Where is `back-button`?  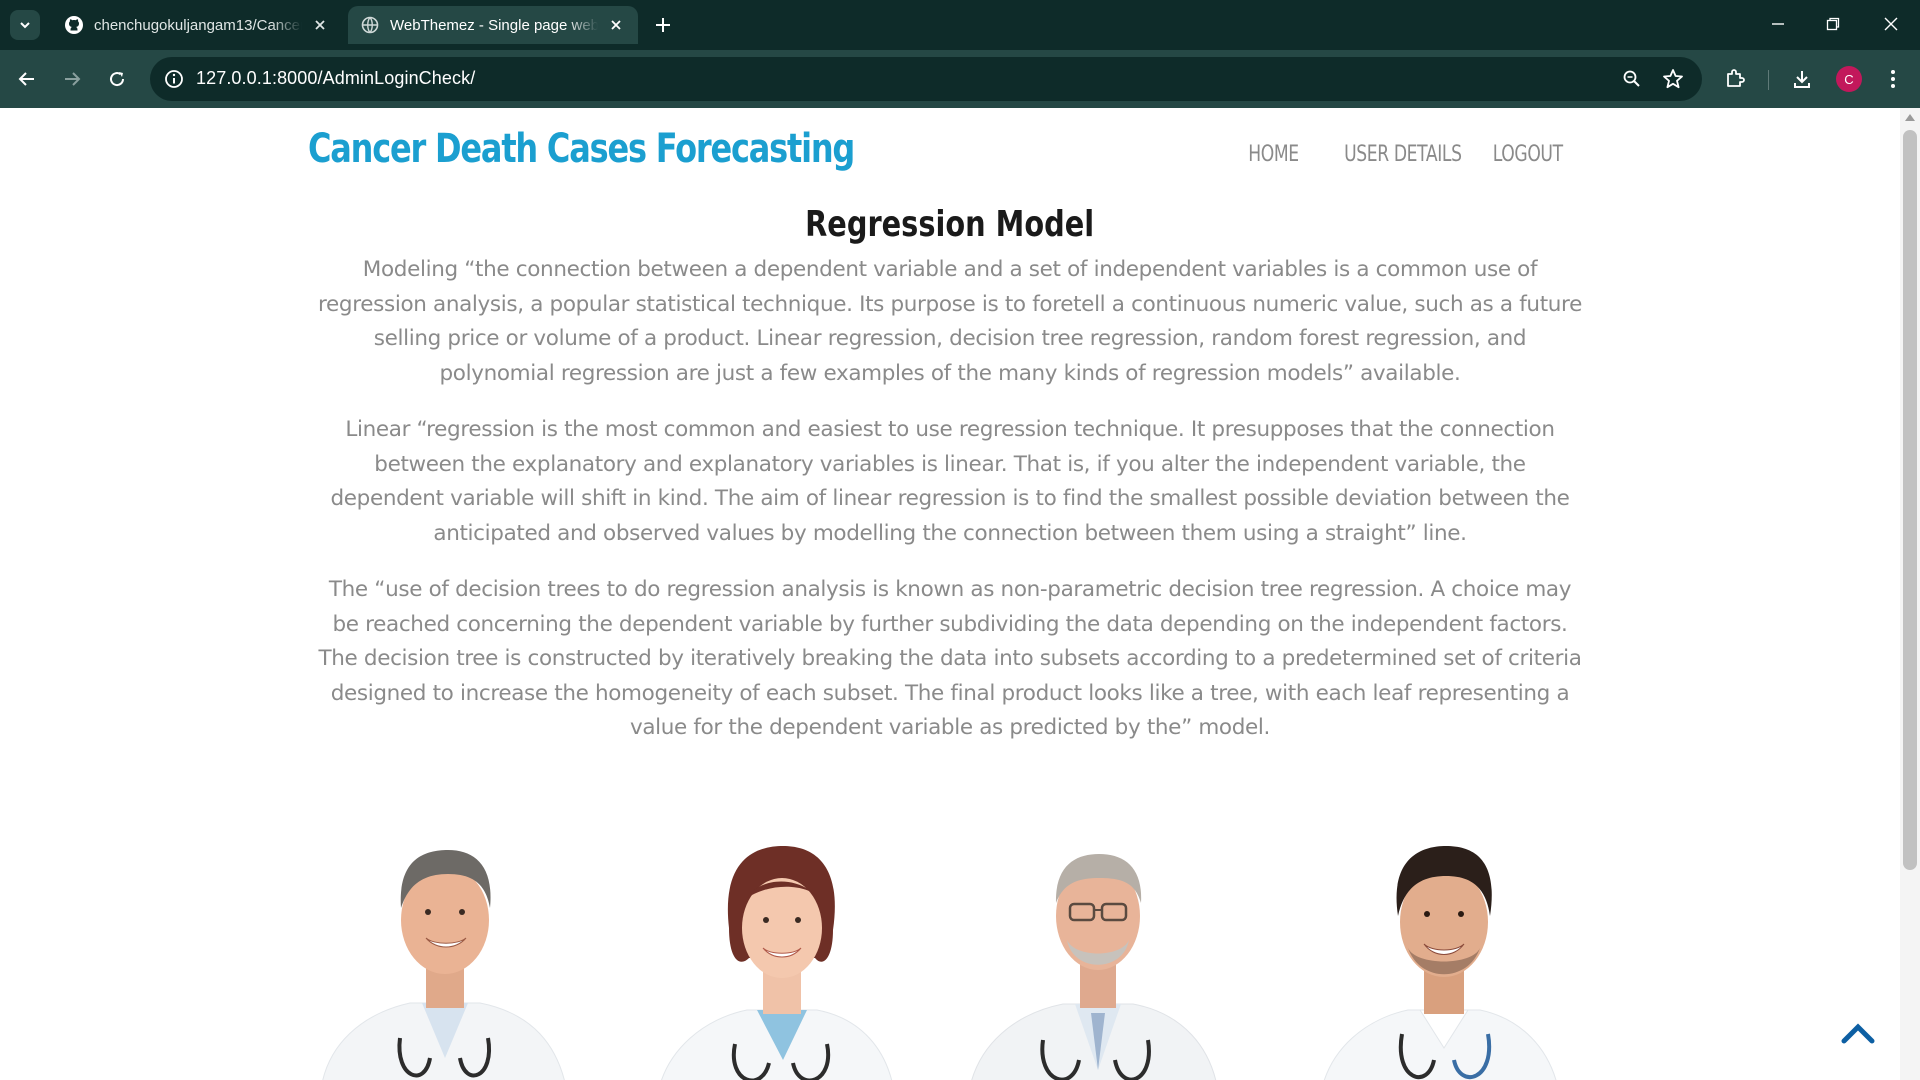 back-button is located at coordinates (27, 79).